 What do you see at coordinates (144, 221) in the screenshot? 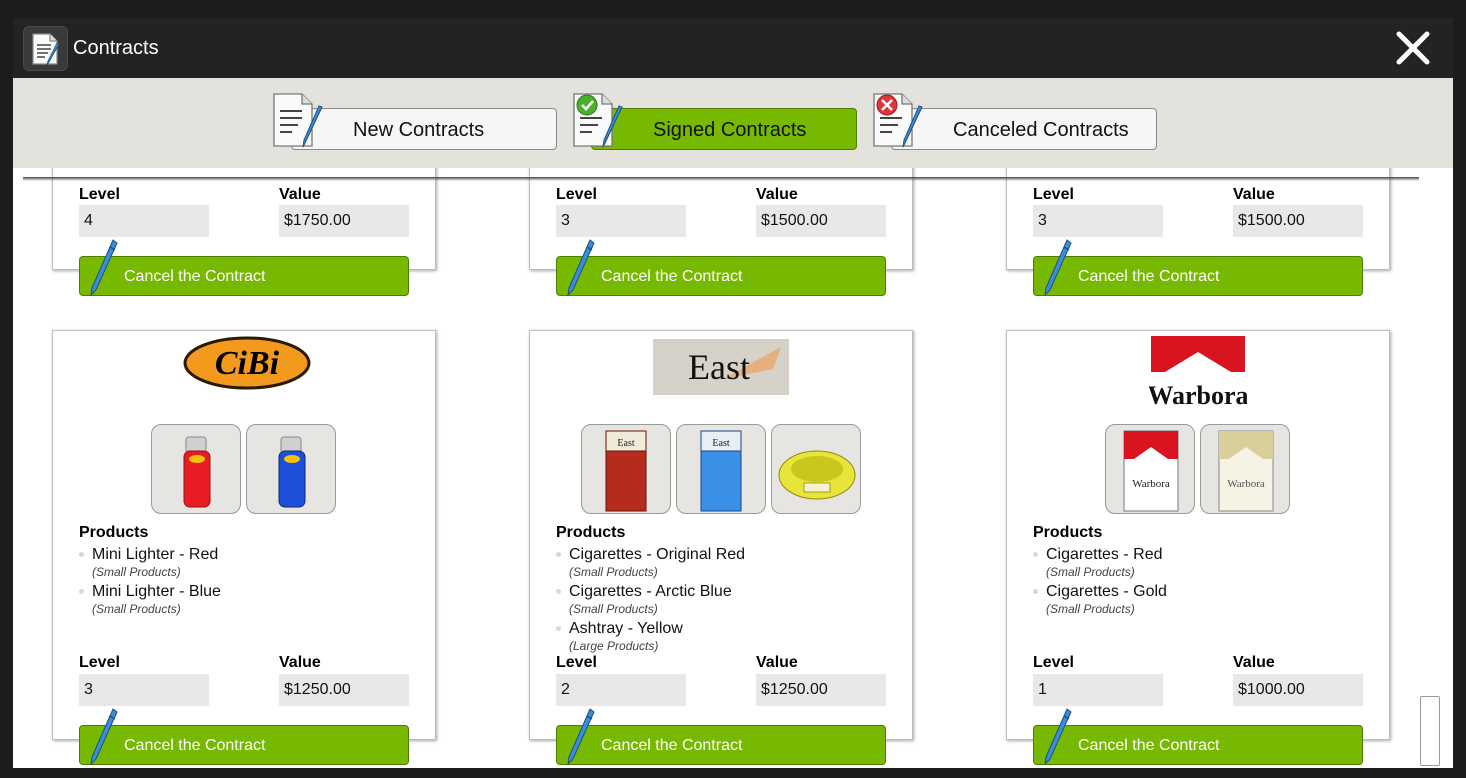
I see `level-field: 4` at bounding box center [144, 221].